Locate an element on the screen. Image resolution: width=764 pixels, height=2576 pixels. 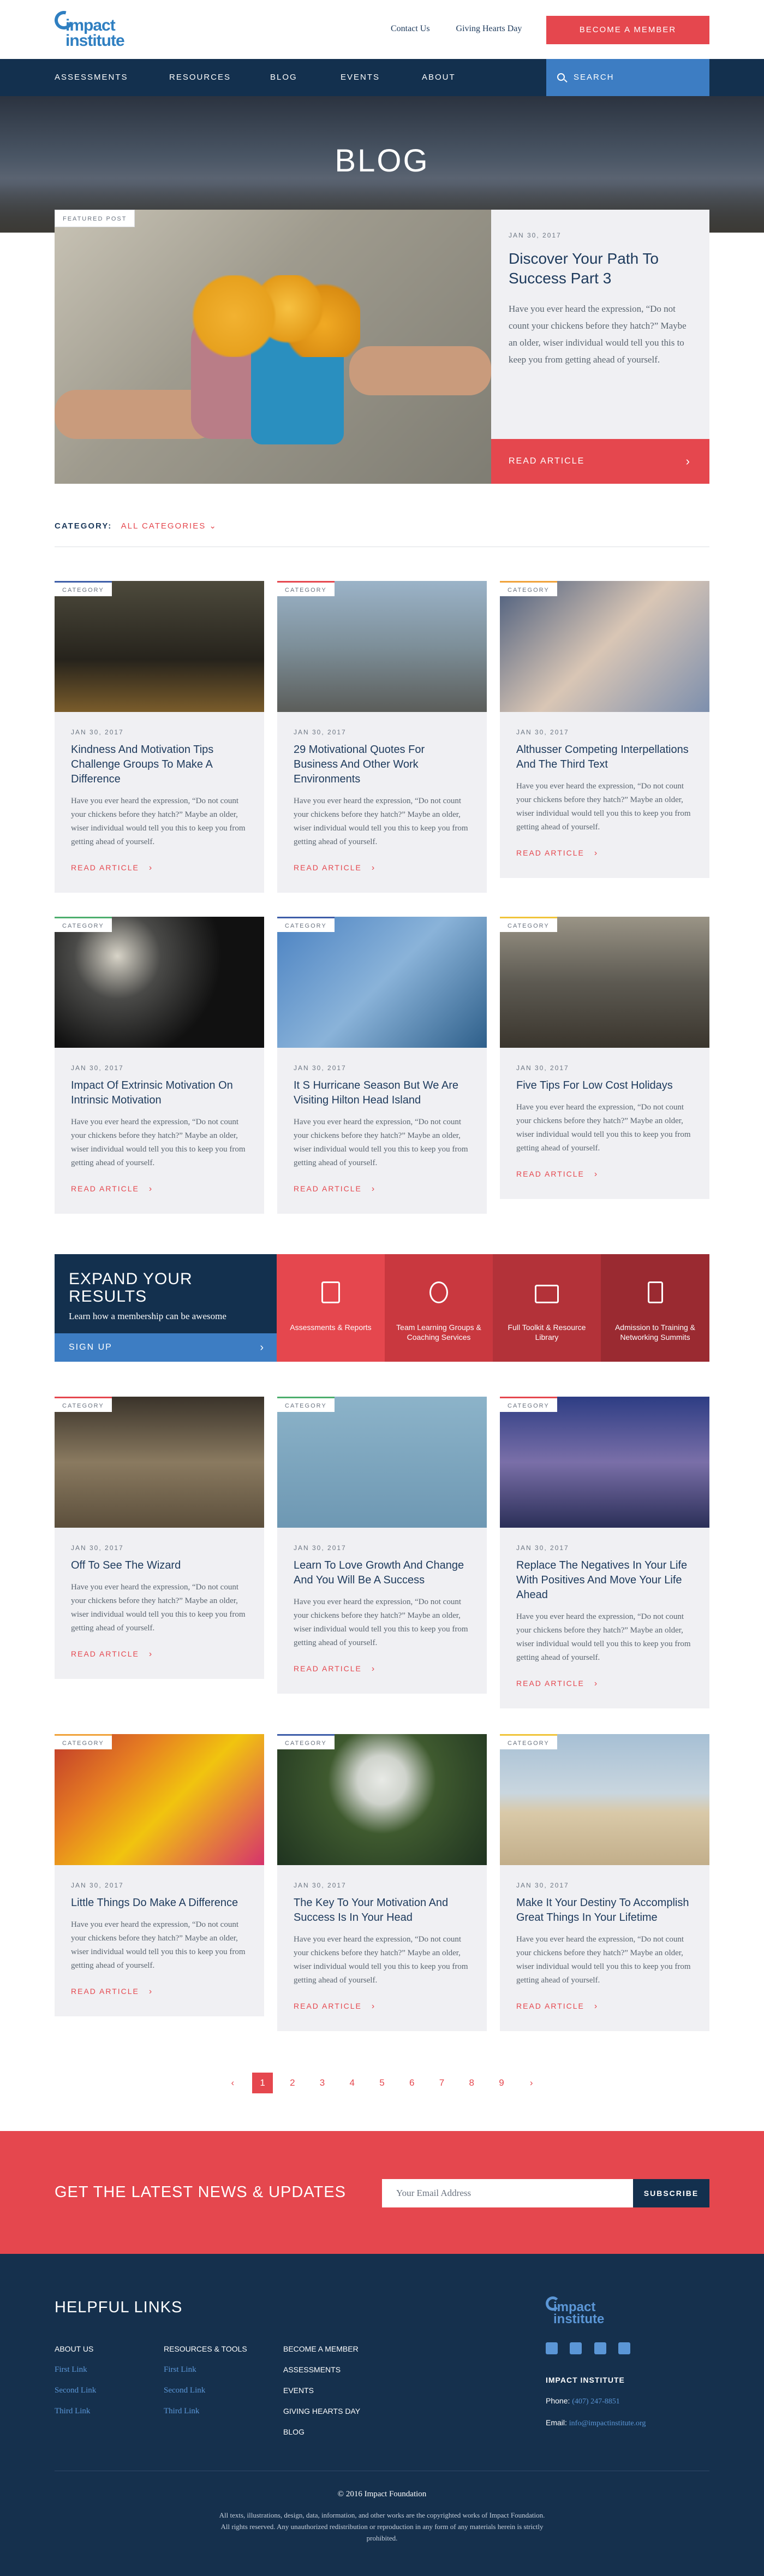
giving-hearts-day-link: Giving Hearts Day is located at coordinates (489, 28).